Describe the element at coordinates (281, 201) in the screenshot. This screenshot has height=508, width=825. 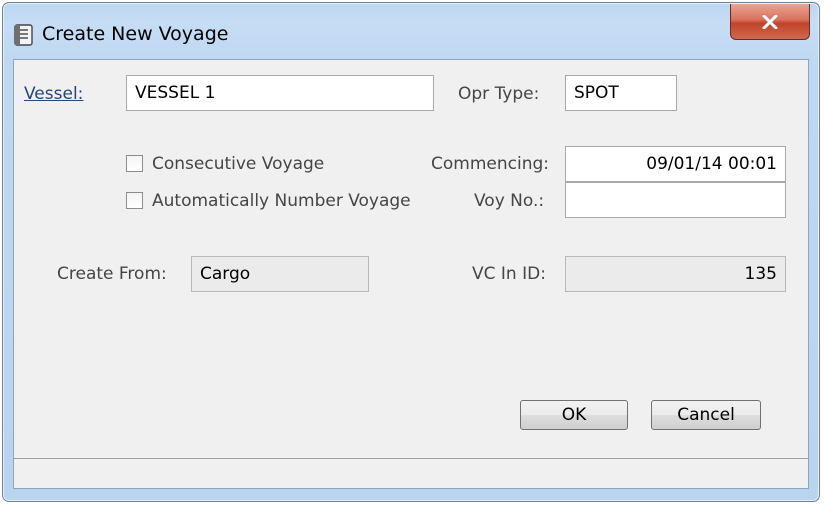
I see `auto-number-voyage-label: Automatically Number Voyage` at that location.